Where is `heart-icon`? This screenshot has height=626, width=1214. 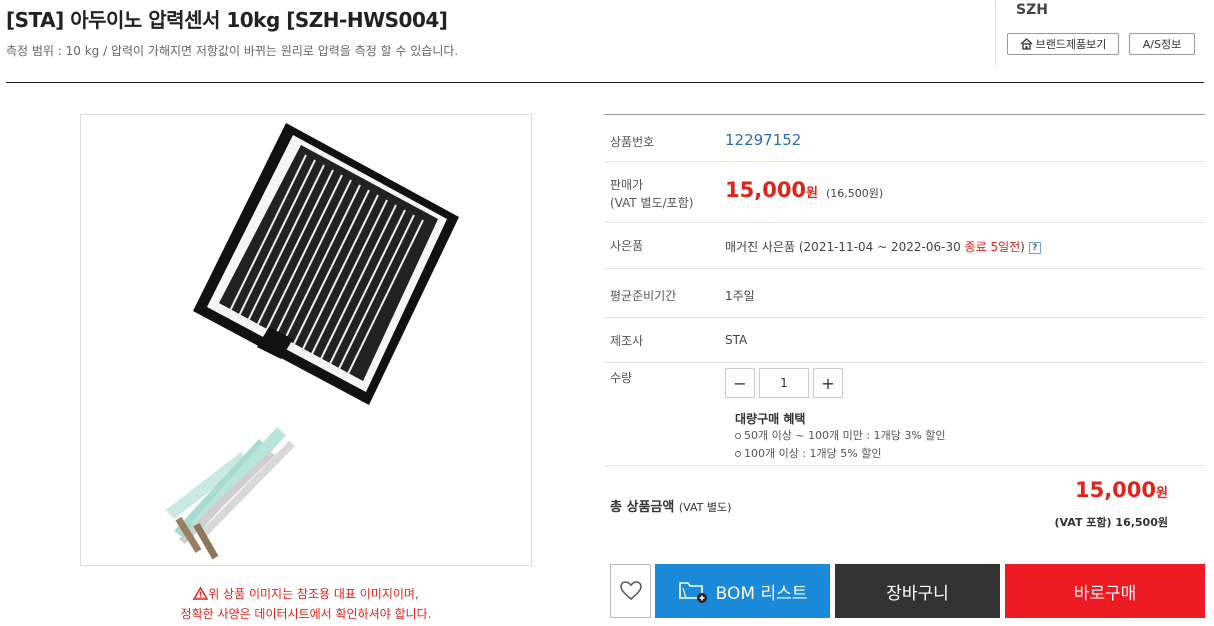 heart-icon is located at coordinates (630, 590).